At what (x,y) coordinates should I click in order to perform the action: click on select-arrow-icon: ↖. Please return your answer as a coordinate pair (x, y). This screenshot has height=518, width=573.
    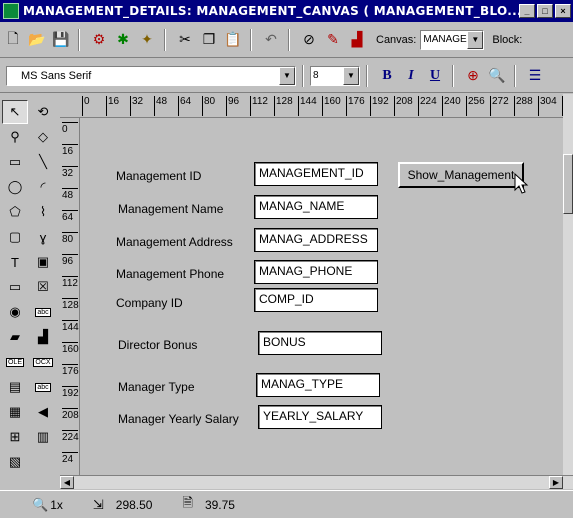
    Looking at the image, I should click on (15, 112).